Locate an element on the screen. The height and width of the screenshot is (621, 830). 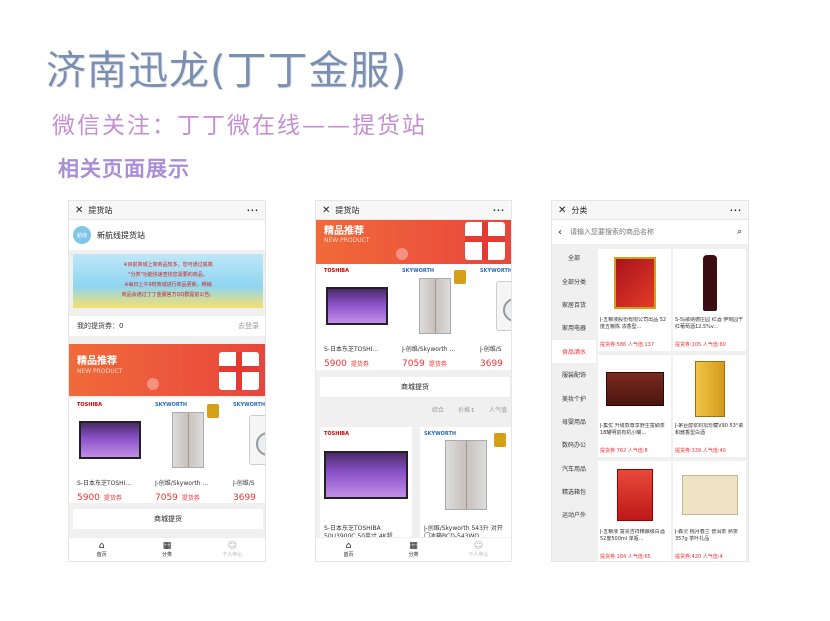
sort-popularity: 人气值 is located at coordinates (498, 409).